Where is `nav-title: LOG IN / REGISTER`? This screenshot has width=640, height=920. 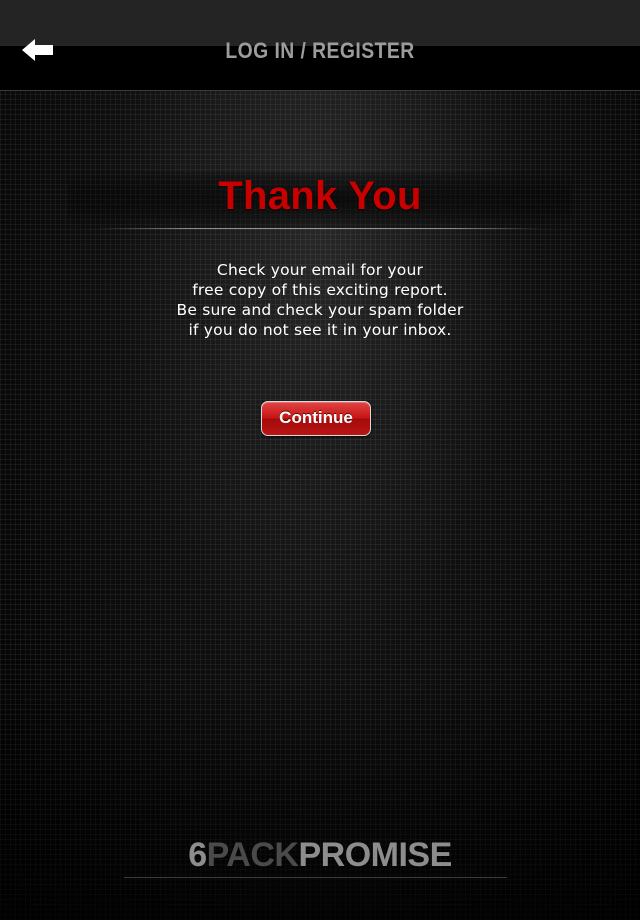 nav-title: LOG IN / REGISTER is located at coordinates (320, 50).